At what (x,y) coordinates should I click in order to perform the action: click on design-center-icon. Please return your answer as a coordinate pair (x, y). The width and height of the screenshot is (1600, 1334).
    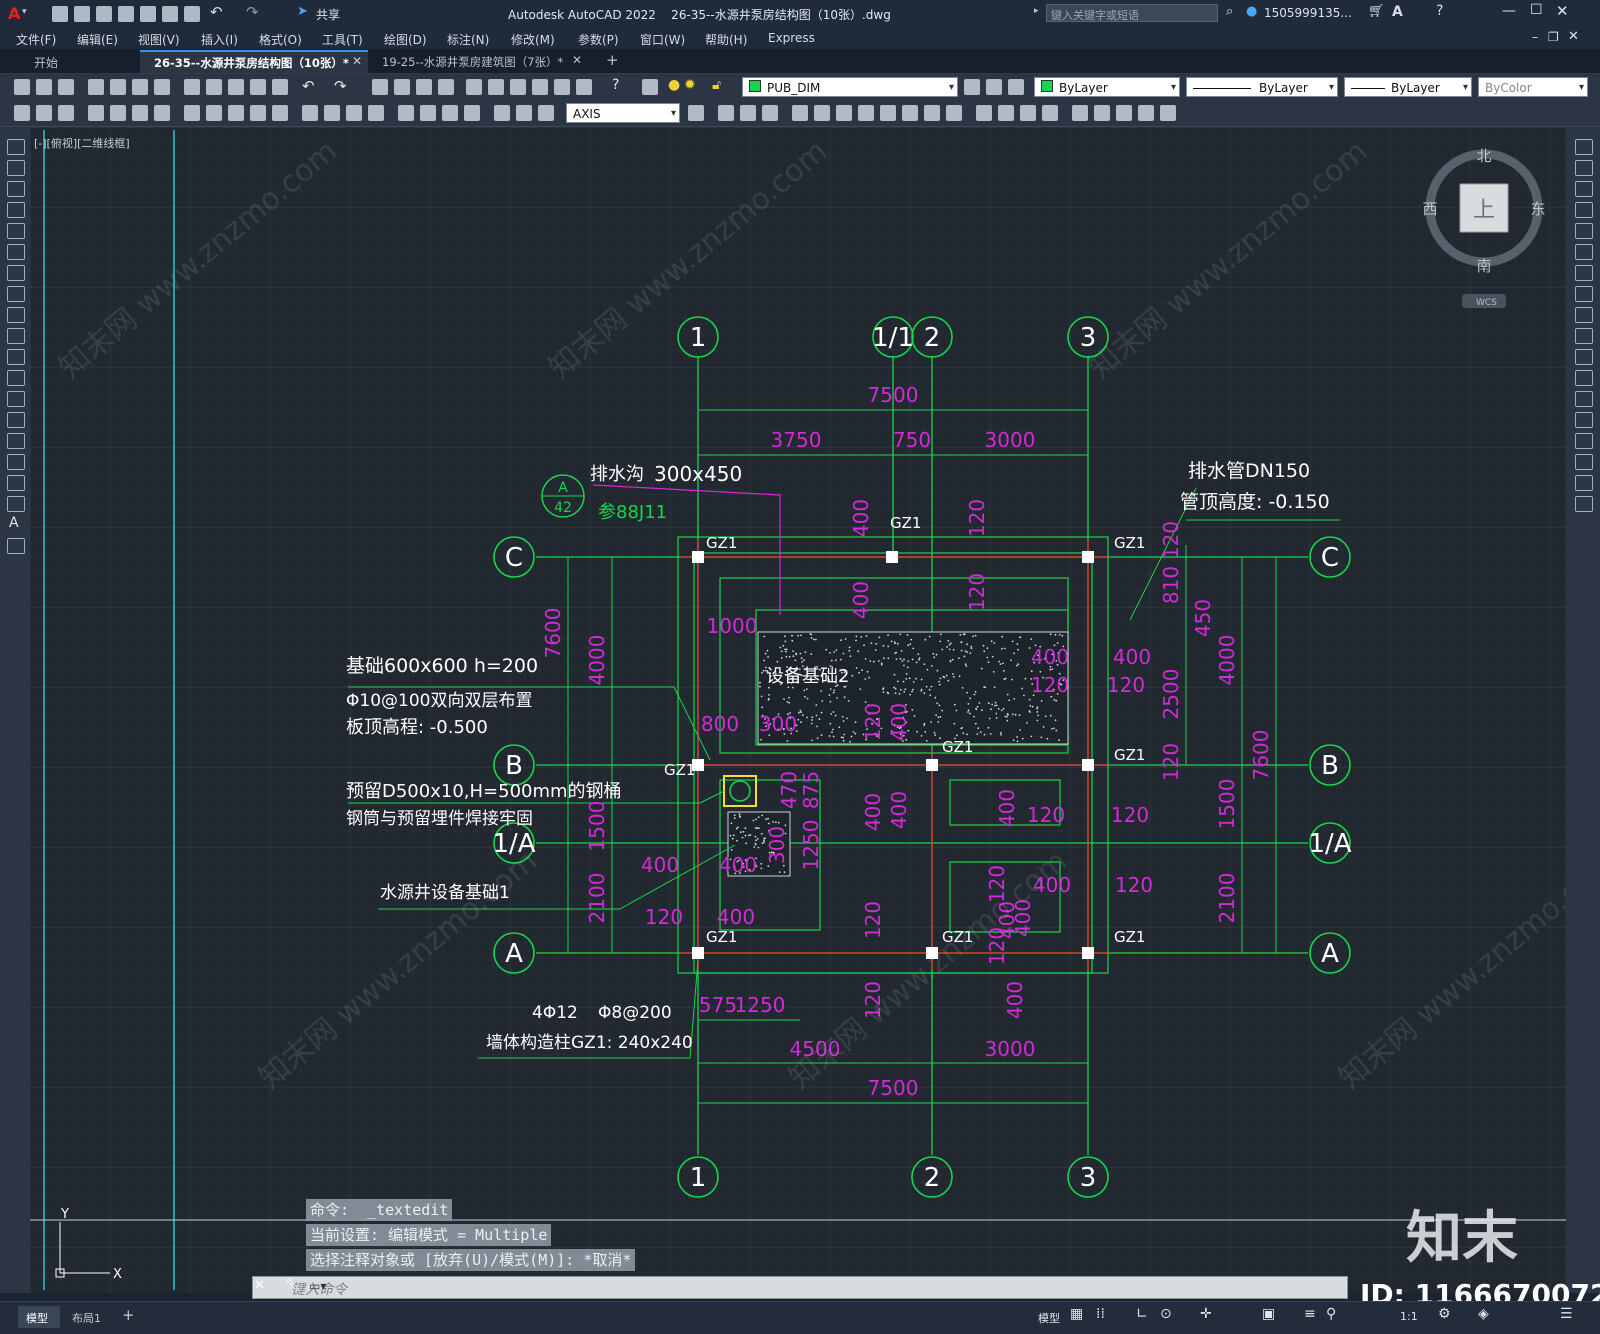
    Looking at the image, I should click on (496, 87).